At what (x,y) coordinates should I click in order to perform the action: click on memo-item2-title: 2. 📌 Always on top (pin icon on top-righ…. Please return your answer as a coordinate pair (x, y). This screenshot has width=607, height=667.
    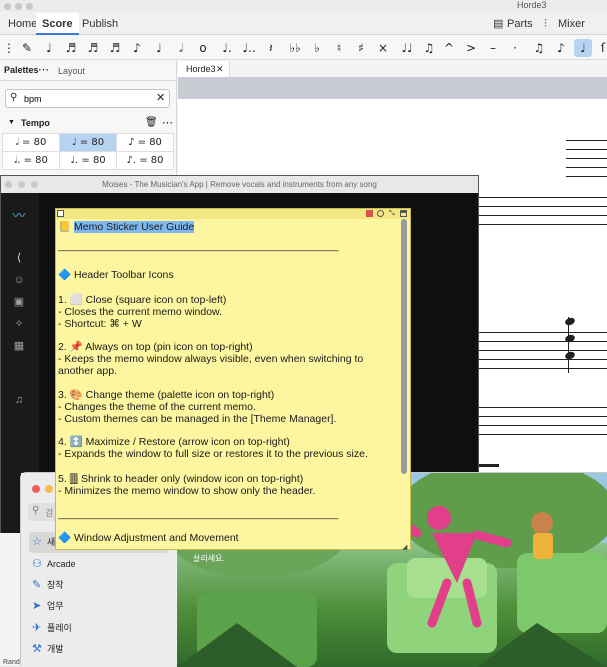
    Looking at the image, I should click on (155, 347).